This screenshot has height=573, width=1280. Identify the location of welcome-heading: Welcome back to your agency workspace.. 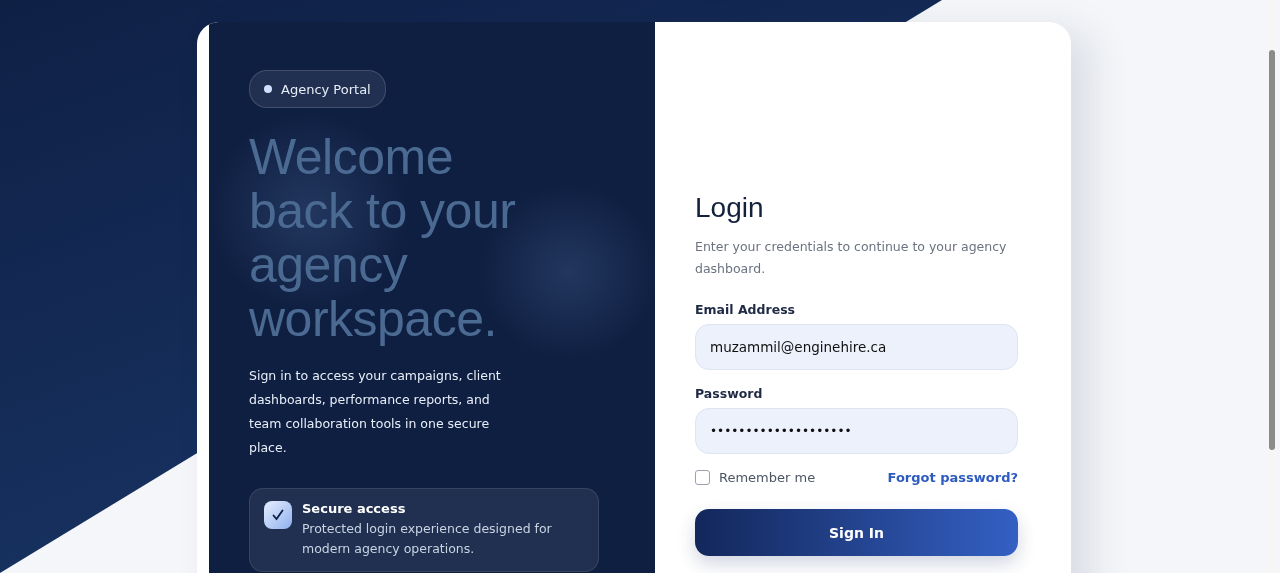
(383, 238).